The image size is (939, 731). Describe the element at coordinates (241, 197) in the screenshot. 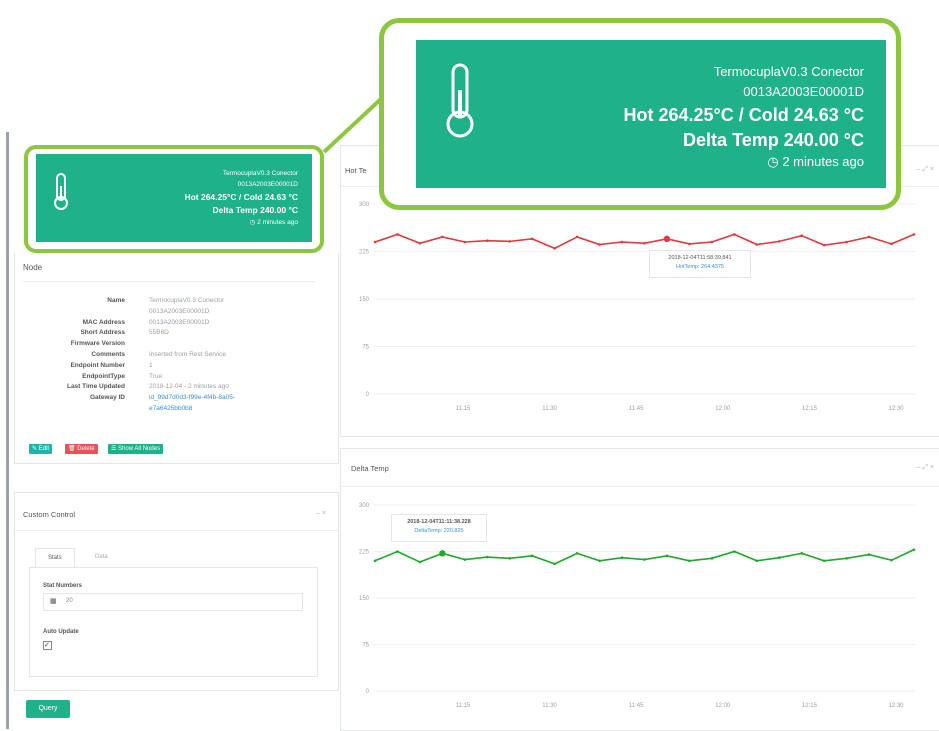

I see `sensor-hot-cold: Hot 264.25°C / Cold 24.63 °C` at that location.